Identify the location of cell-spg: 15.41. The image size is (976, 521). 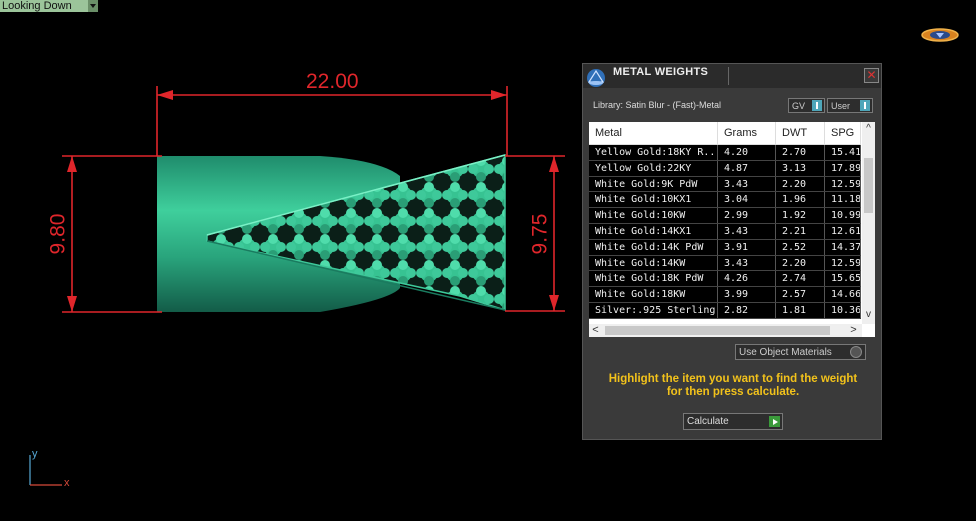
(843, 152).